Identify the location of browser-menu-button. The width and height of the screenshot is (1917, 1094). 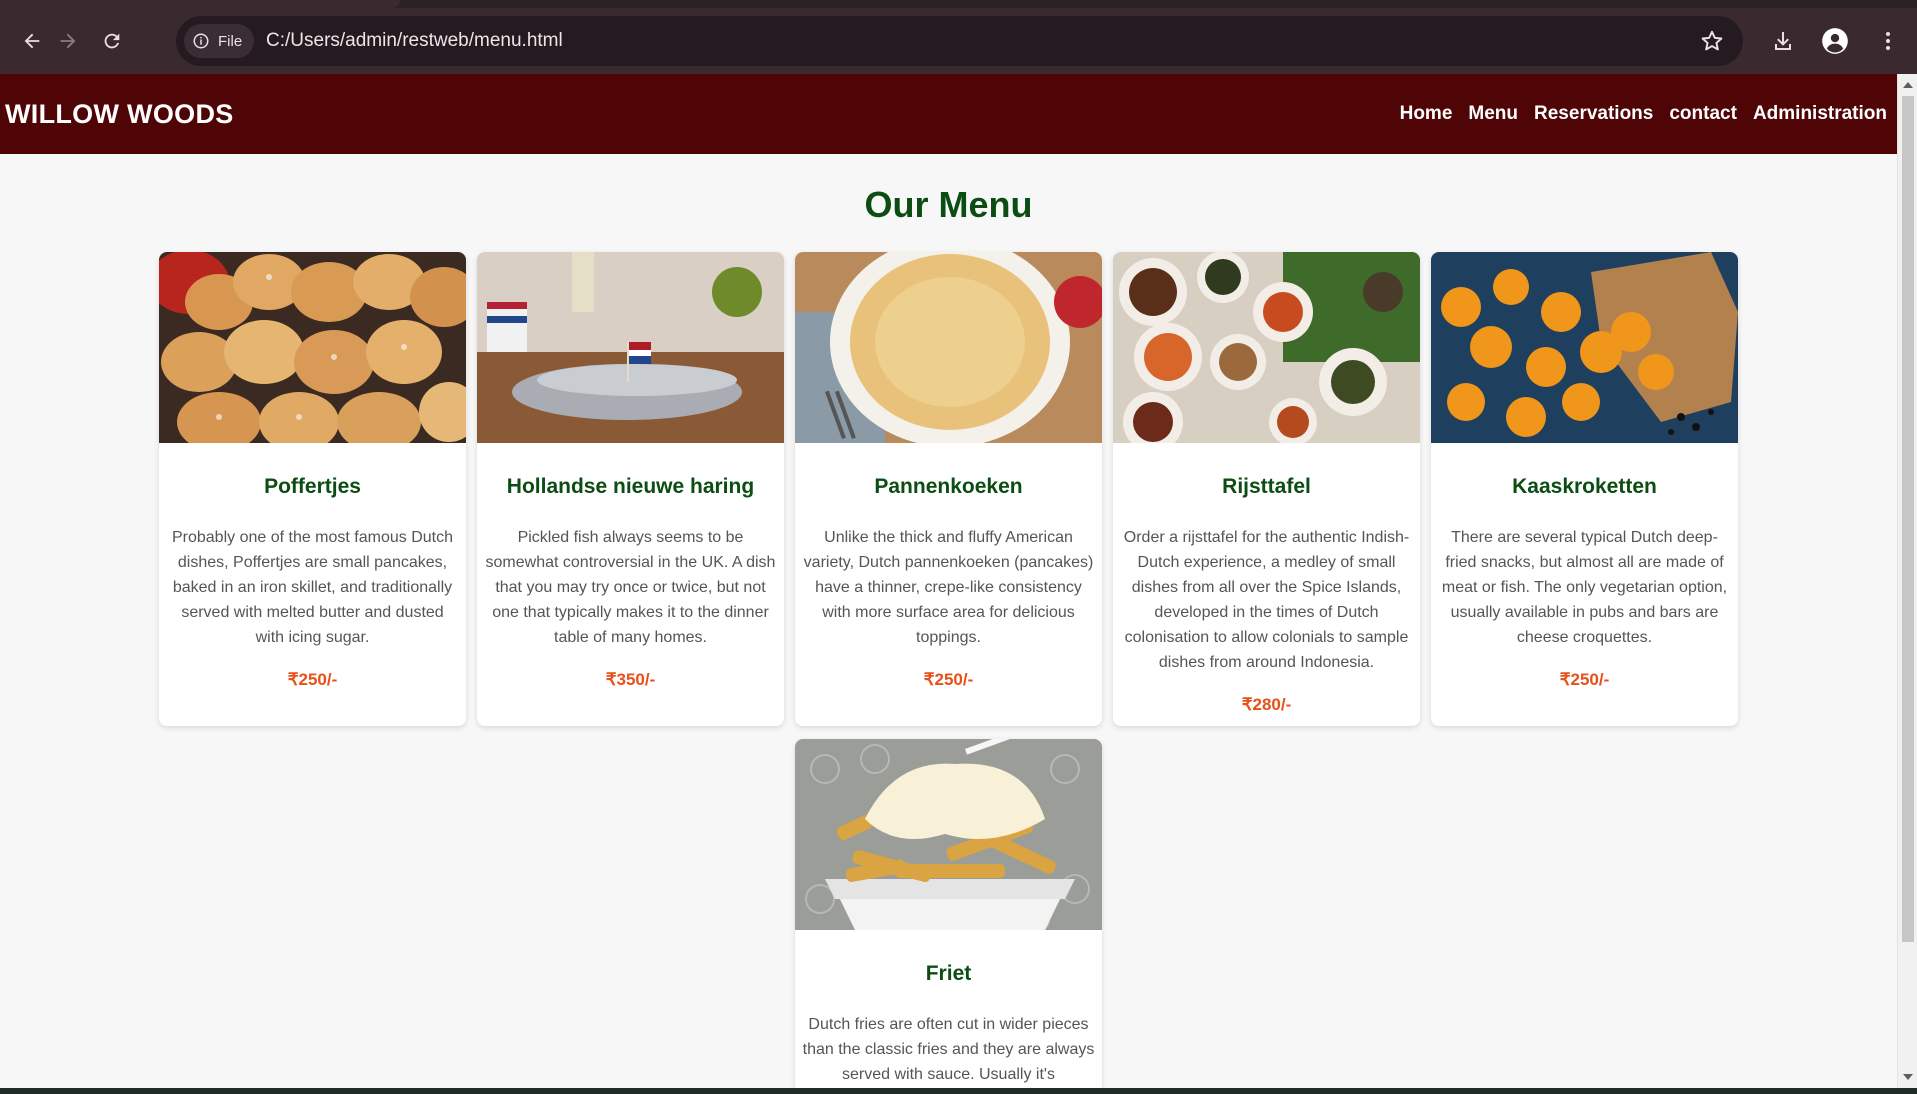
(1888, 41).